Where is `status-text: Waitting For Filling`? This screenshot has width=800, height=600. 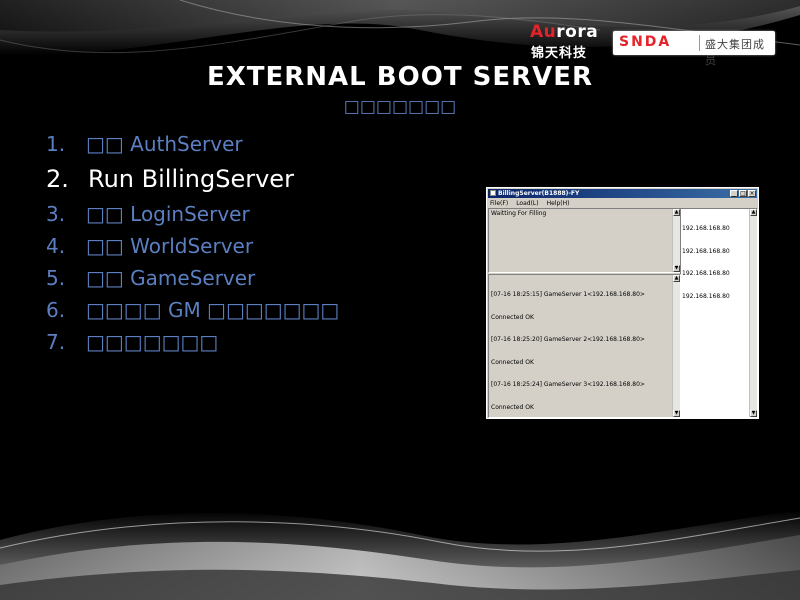
status-text: Waitting For Filling is located at coordinates (519, 213).